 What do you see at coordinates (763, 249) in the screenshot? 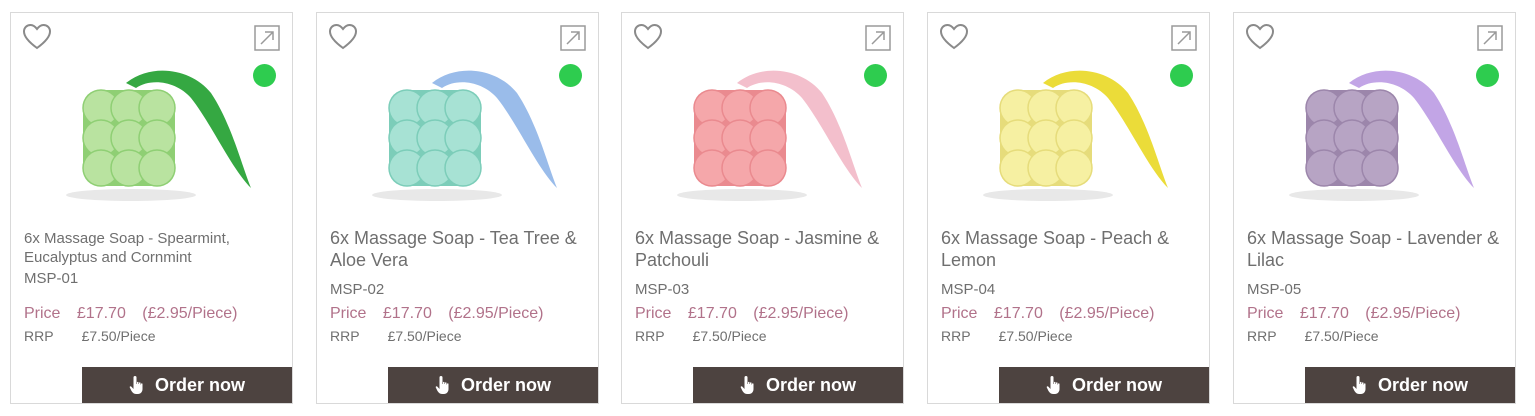
I see `product-title: 6x Massage Soap - Jasmine & Patchouli` at bounding box center [763, 249].